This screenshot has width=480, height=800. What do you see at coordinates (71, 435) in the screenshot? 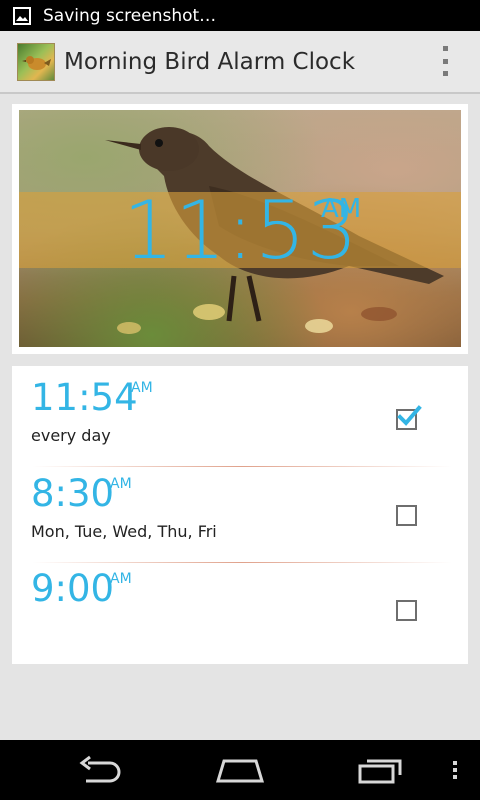
I see `alarm-days: every day` at bounding box center [71, 435].